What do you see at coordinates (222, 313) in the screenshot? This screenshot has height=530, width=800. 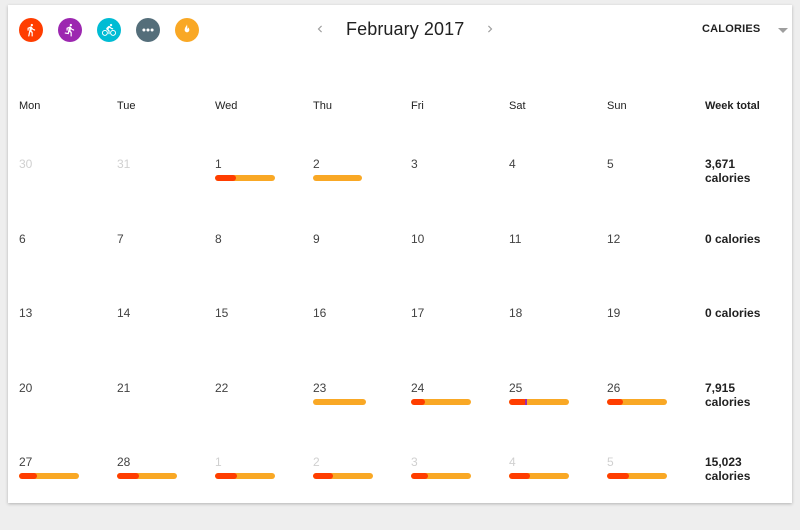 I see `day-number: 15` at bounding box center [222, 313].